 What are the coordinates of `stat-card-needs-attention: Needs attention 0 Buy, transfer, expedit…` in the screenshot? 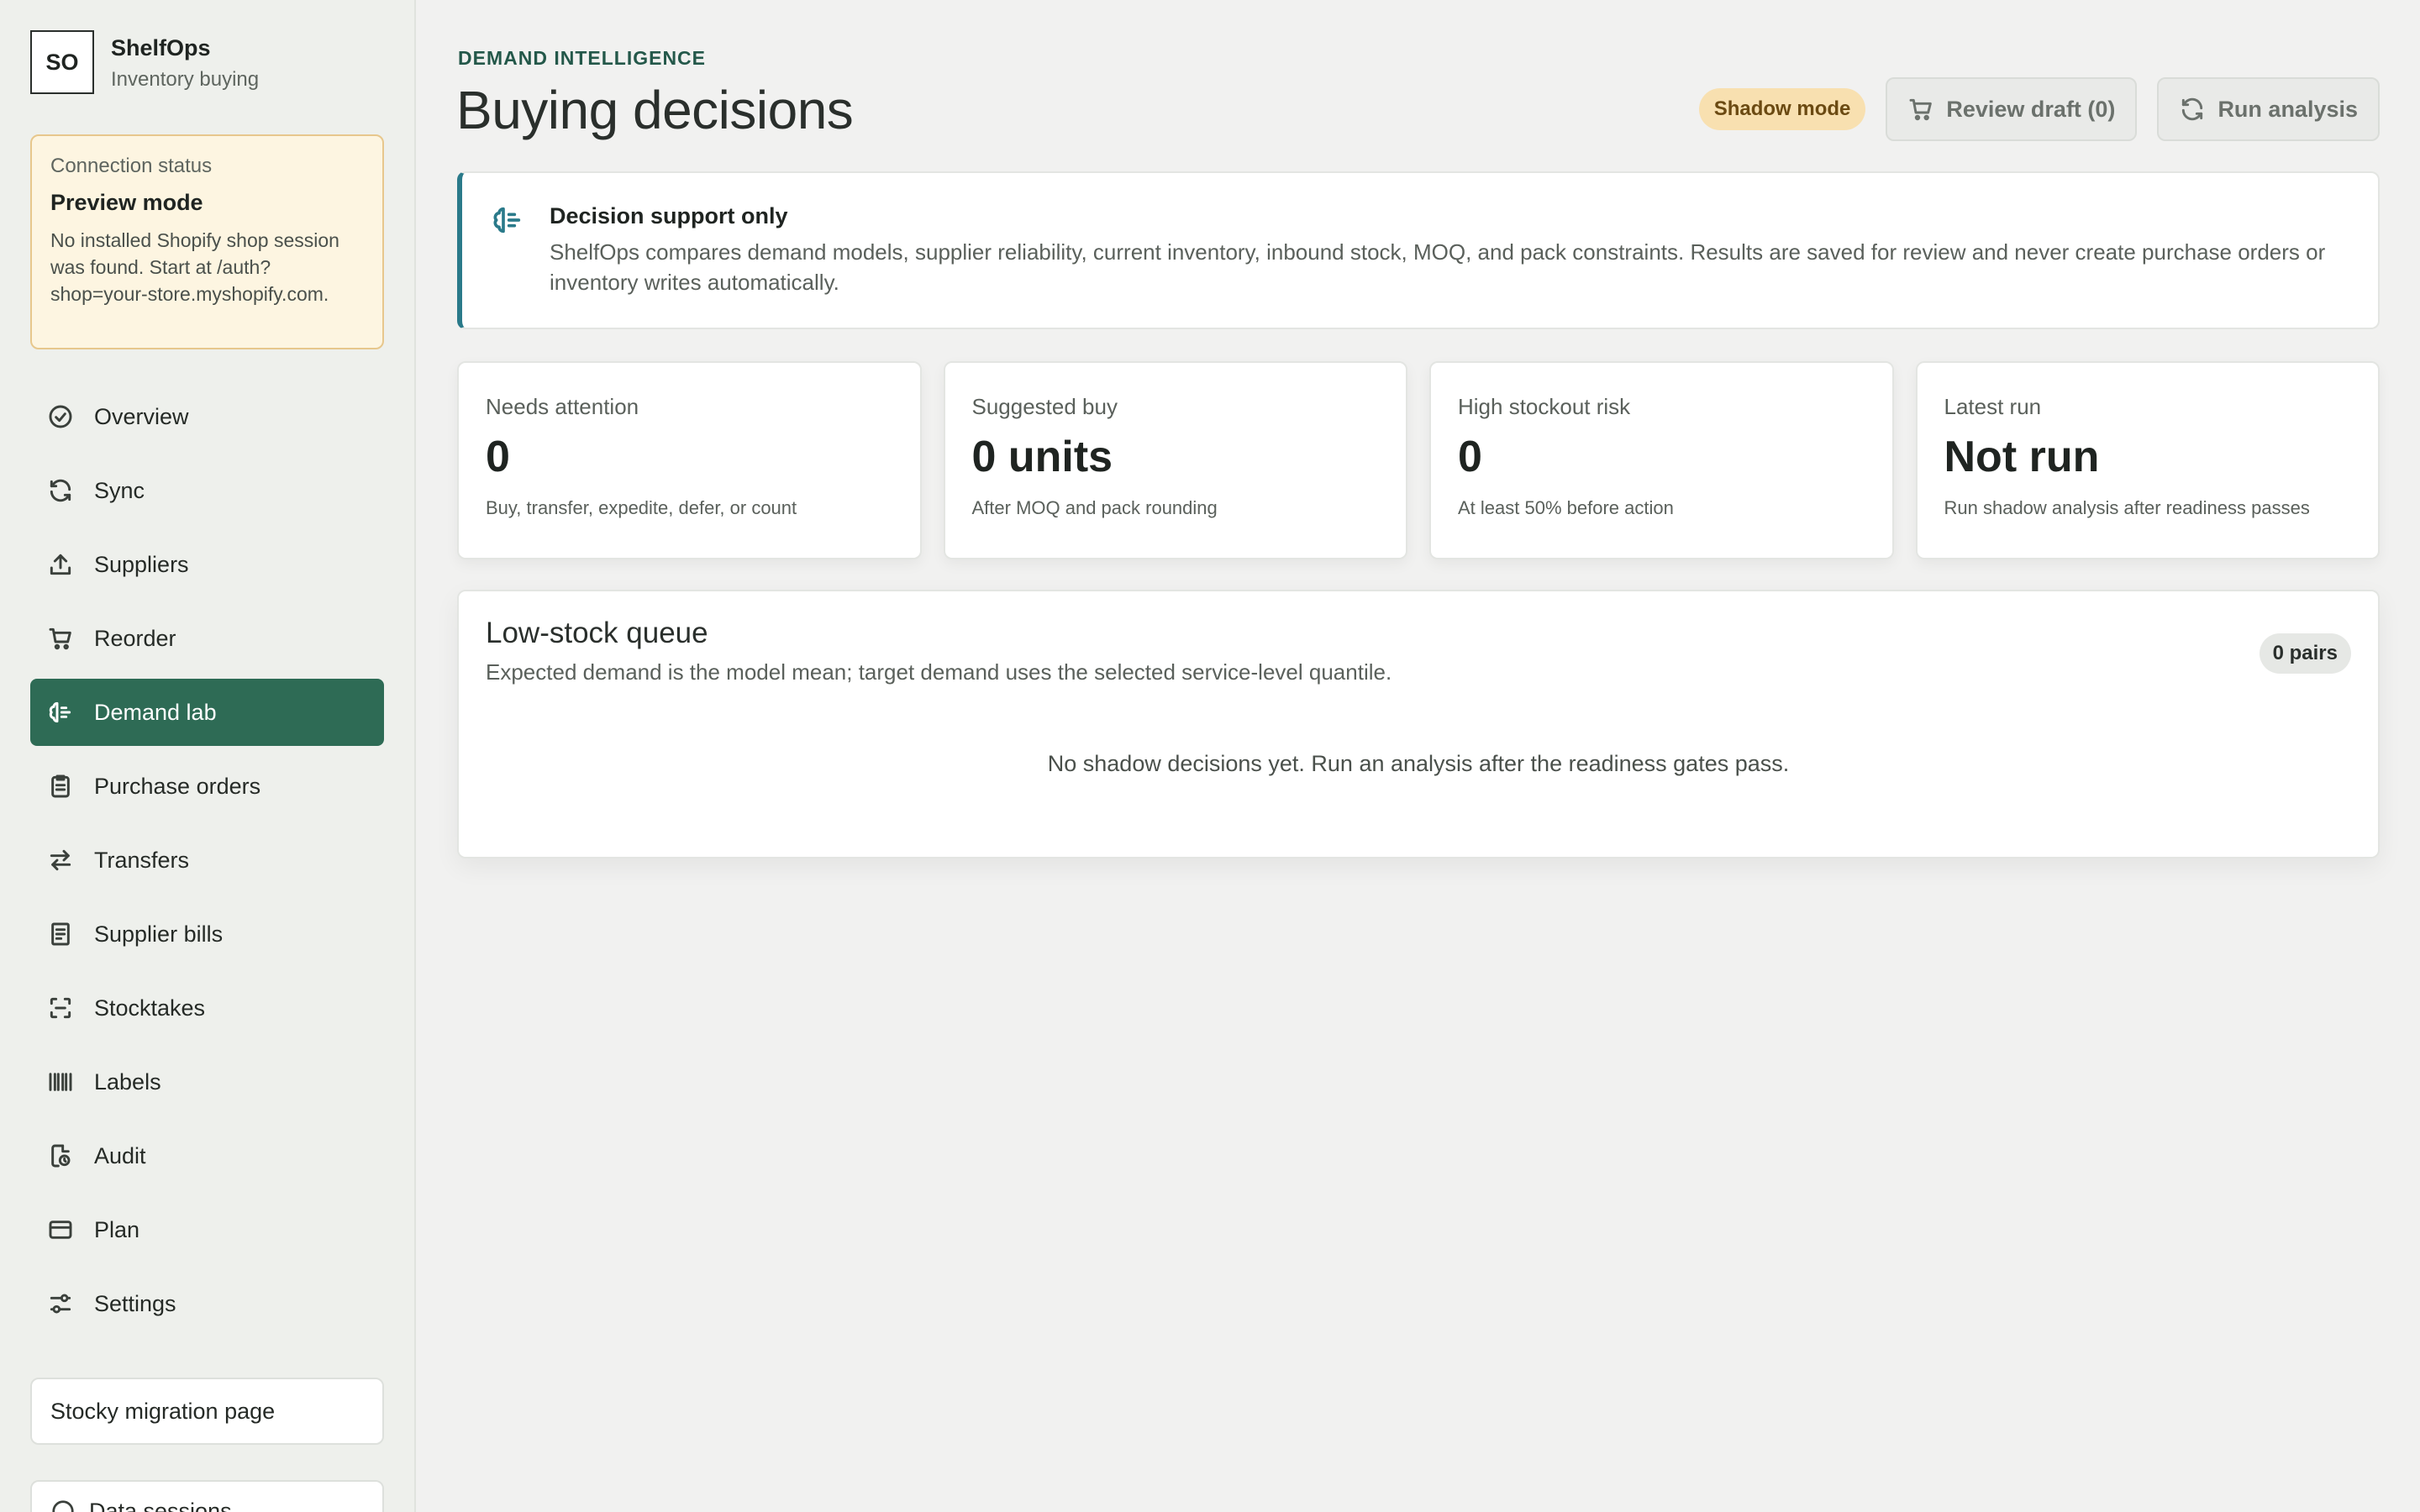 It's located at (689, 460).